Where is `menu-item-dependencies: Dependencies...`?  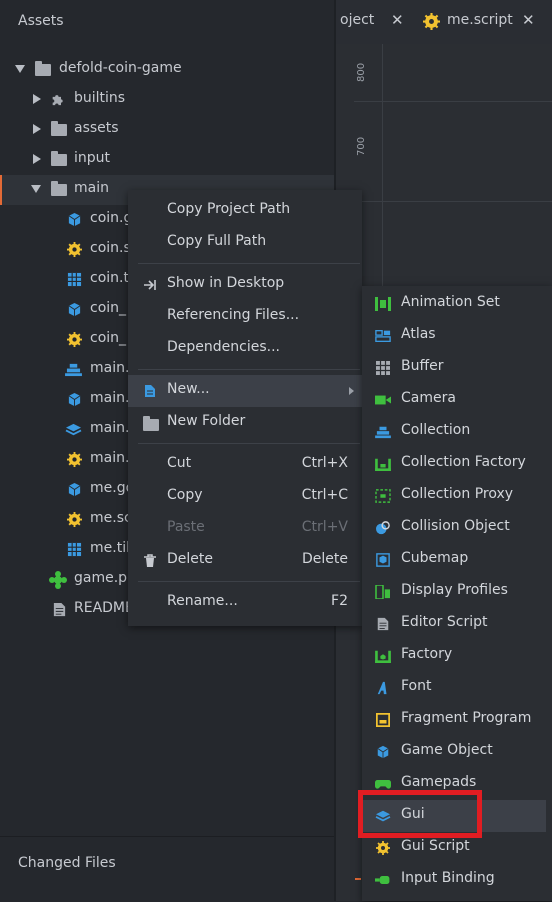 menu-item-dependencies: Dependencies... is located at coordinates (245, 349).